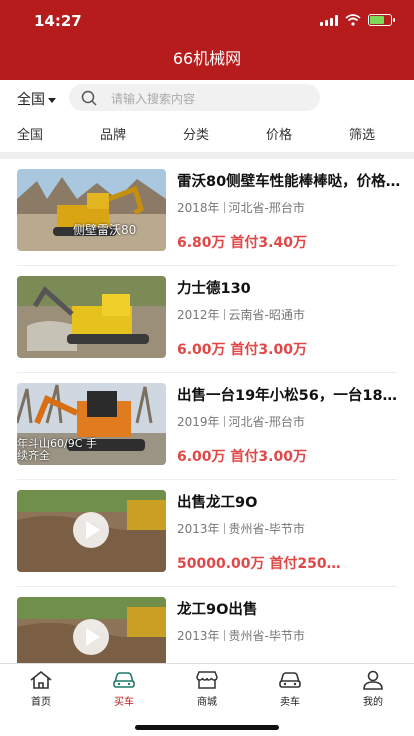 The image size is (414, 736). What do you see at coordinates (373, 702) in the screenshot?
I see `tab-label: 我的` at bounding box center [373, 702].